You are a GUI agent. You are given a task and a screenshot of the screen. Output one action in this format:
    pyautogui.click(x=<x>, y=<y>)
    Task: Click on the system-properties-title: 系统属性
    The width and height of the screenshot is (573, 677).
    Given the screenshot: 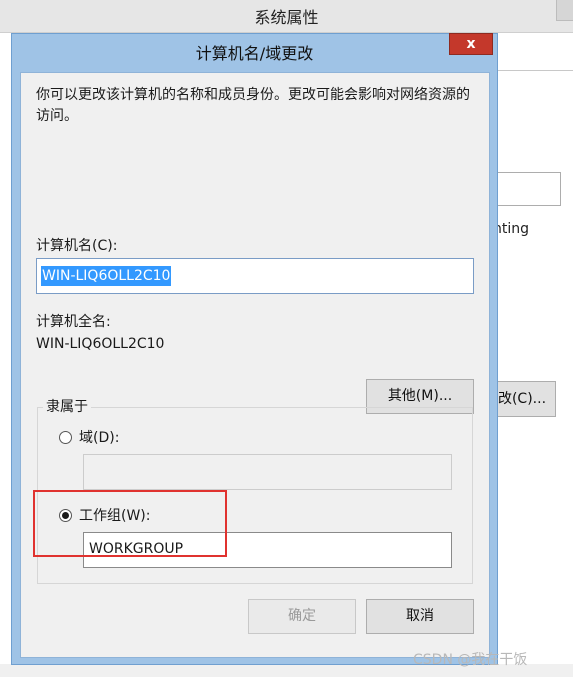 What is the action you would take?
    pyautogui.click(x=286, y=17)
    